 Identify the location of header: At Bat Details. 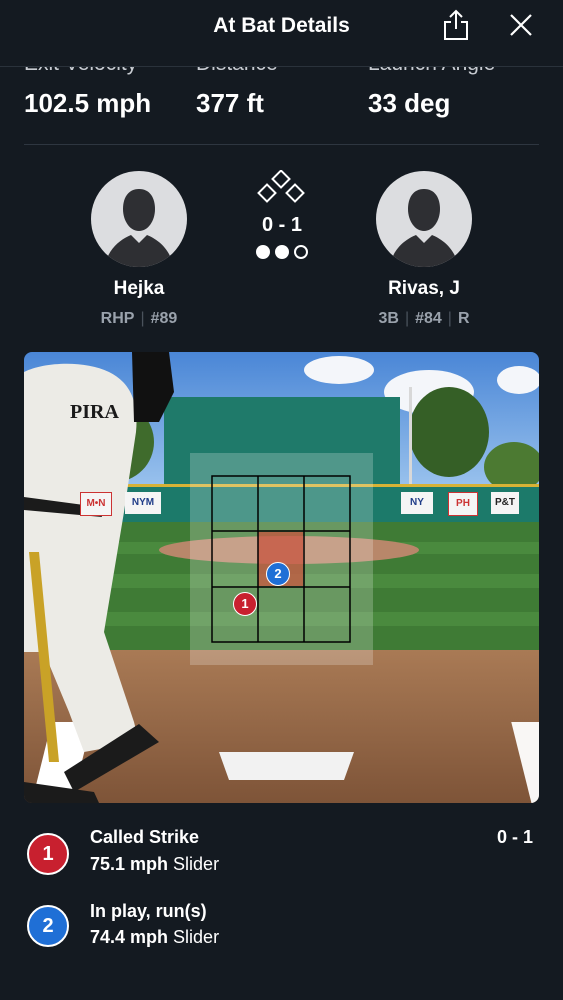
(281, 33).